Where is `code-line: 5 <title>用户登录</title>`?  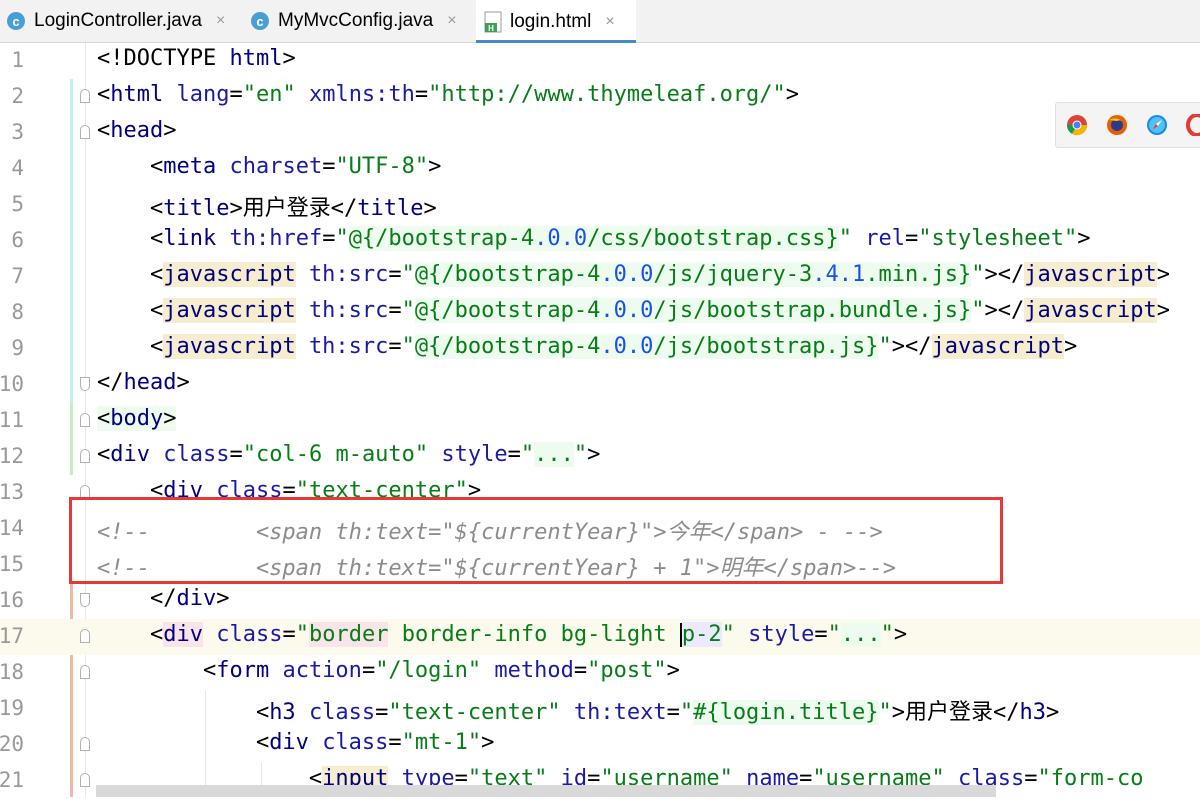 code-line: 5 <title>用户登录</title> is located at coordinates (600, 205).